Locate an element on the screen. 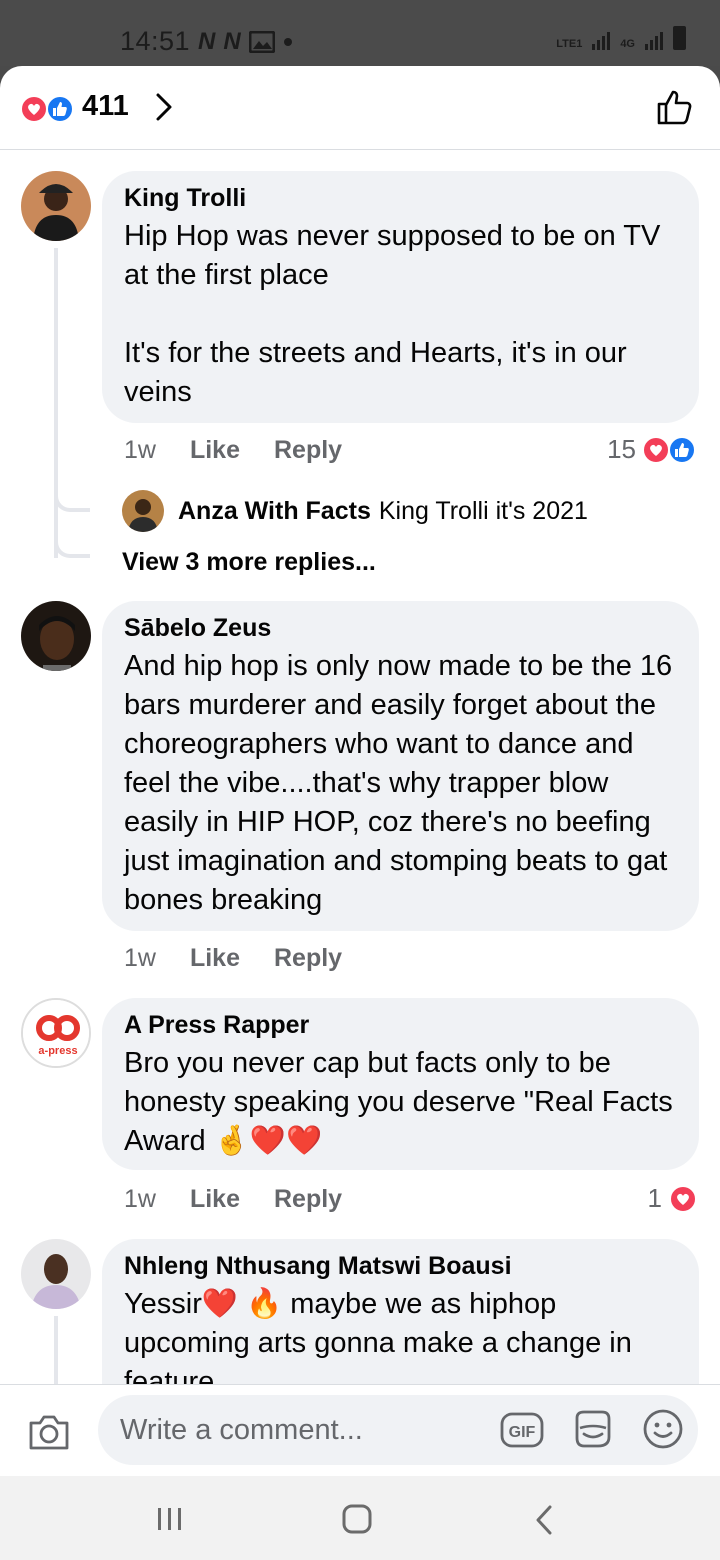  comment-reactions: 15 is located at coordinates (652, 449).